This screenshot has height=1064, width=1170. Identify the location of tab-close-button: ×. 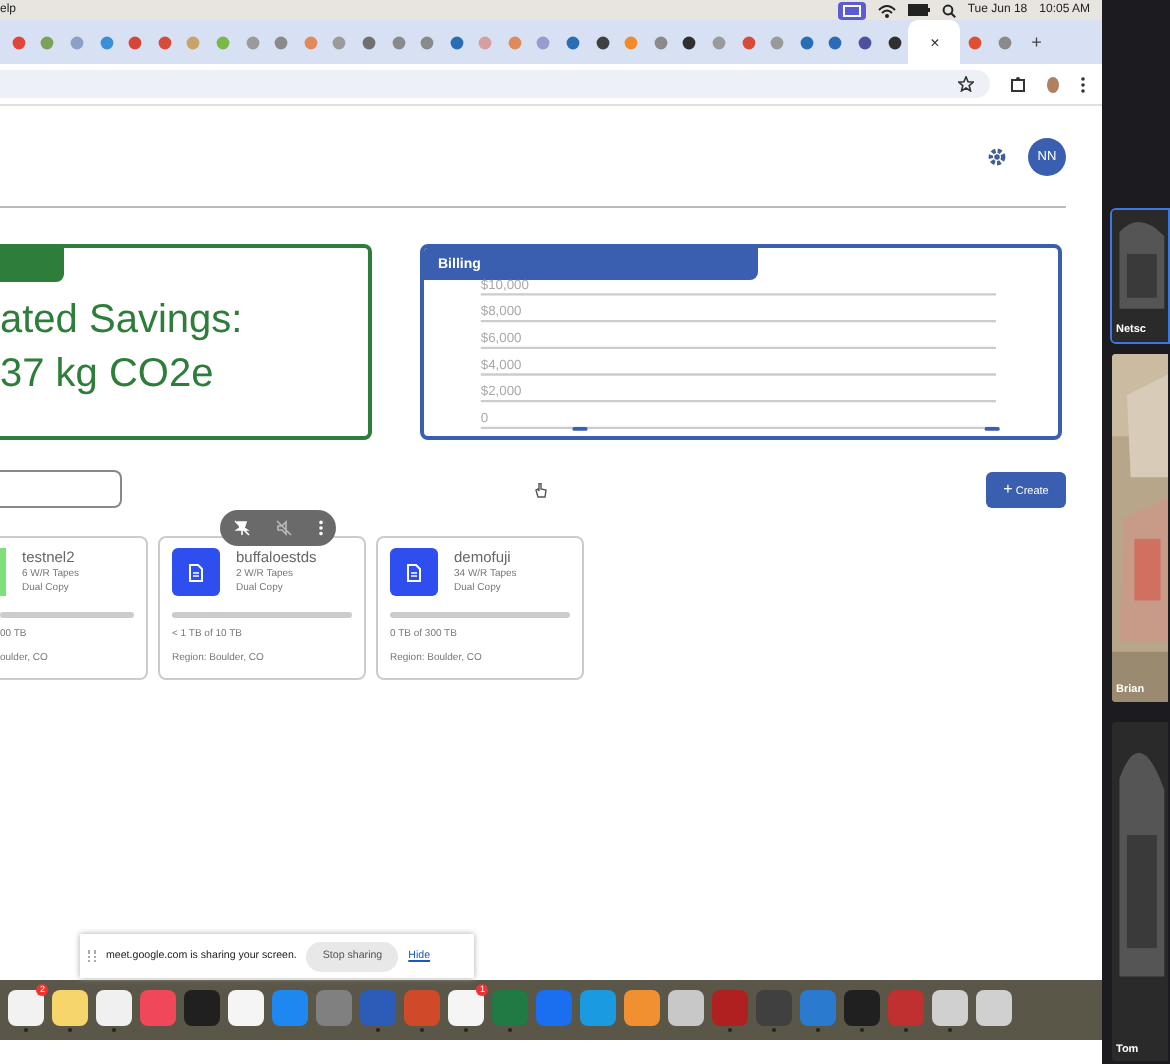
(935, 42).